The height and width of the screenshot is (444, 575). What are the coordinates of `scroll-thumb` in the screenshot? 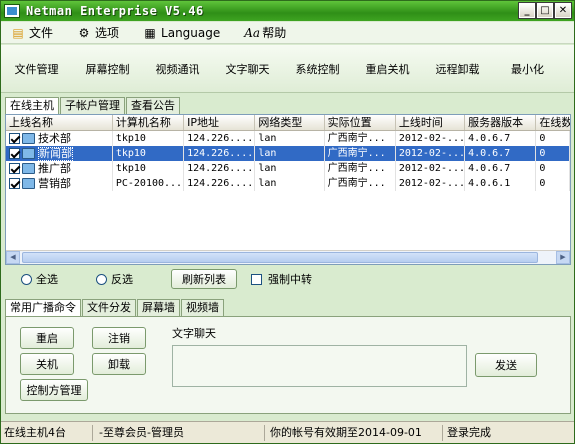 It's located at (280, 257).